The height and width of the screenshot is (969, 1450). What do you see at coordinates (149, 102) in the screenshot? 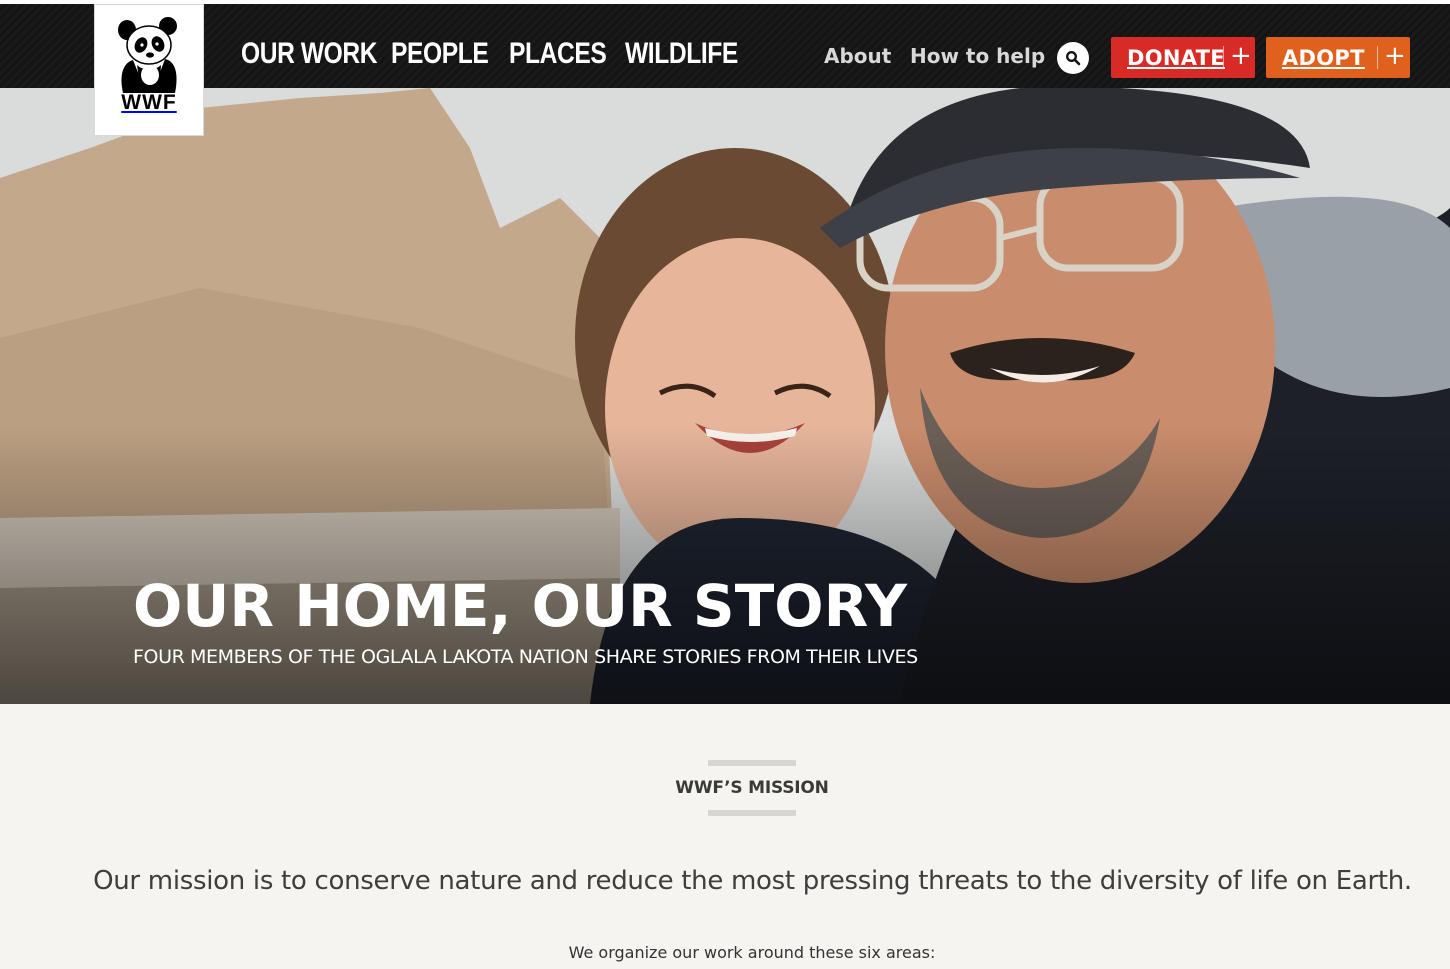
I see `logo-wordmark: WWF` at bounding box center [149, 102].